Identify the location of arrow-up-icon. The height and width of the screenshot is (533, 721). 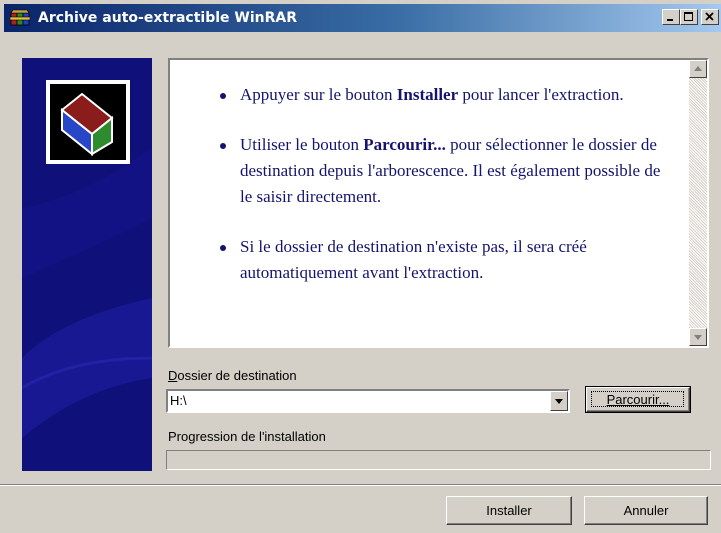
(698, 68).